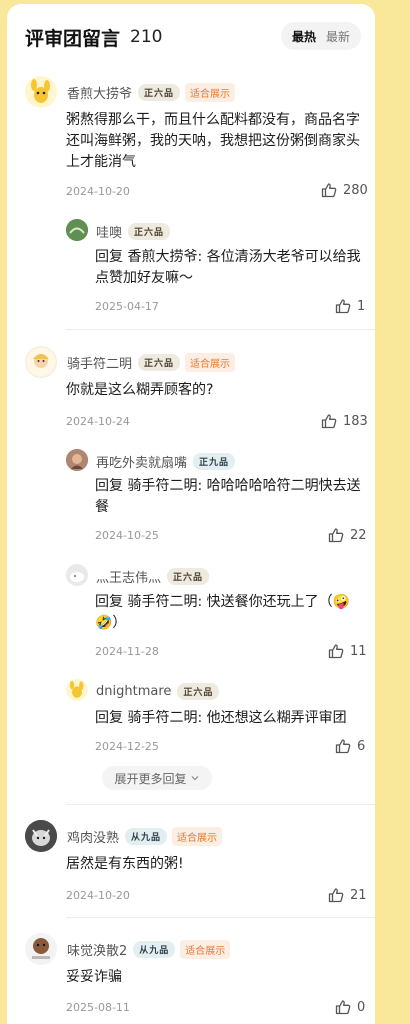 This screenshot has width=410, height=1024. I want to click on like-count: 1, so click(361, 306).